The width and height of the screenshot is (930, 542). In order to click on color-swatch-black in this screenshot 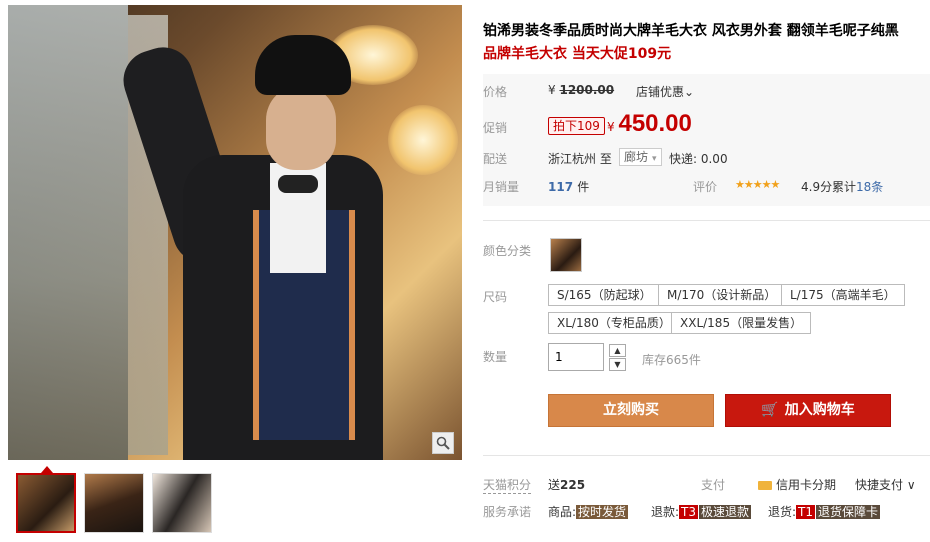, I will do `click(566, 255)`.